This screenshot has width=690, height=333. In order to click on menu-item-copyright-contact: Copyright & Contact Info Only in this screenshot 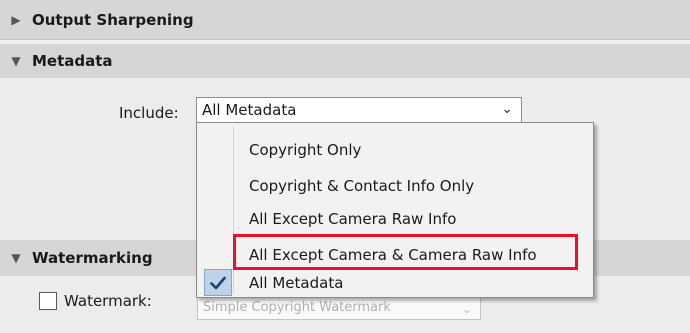, I will do `click(395, 186)`.